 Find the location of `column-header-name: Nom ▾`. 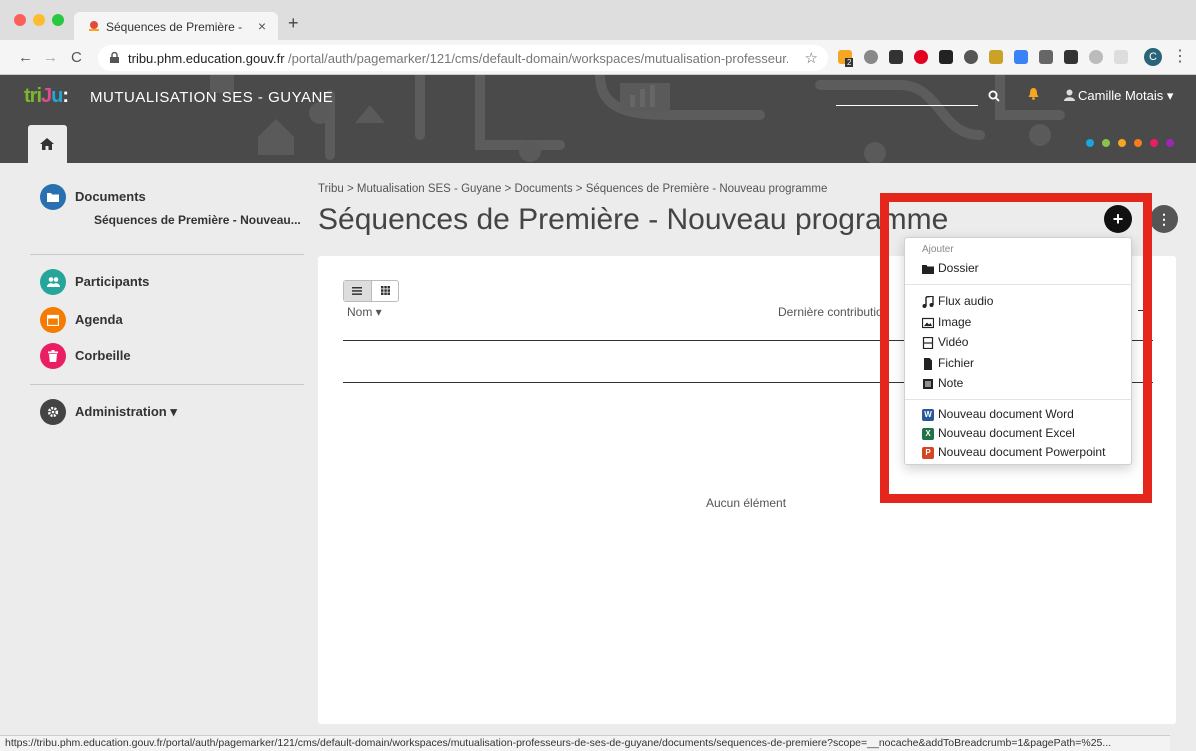

column-header-name: Nom ▾ is located at coordinates (364, 312).